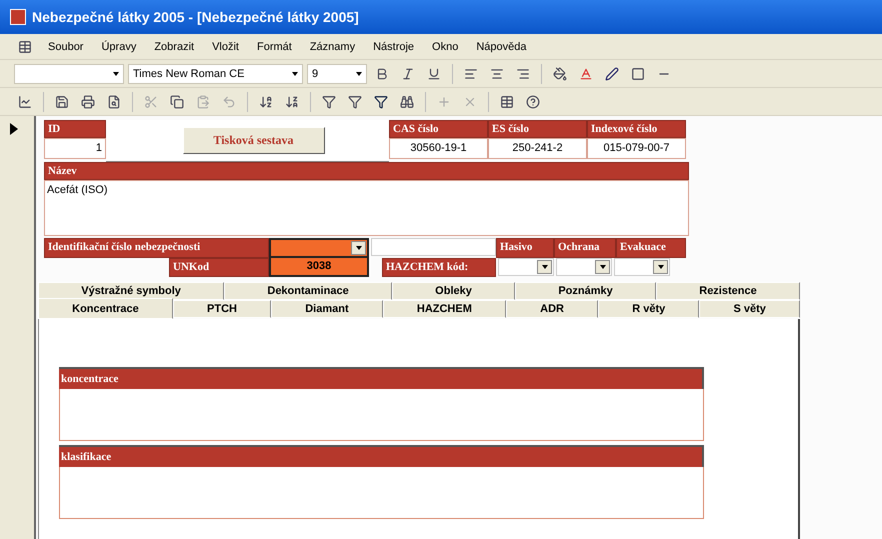 The image size is (882, 539). What do you see at coordinates (651, 248) in the screenshot?
I see `field-label: Evakuace` at bounding box center [651, 248].